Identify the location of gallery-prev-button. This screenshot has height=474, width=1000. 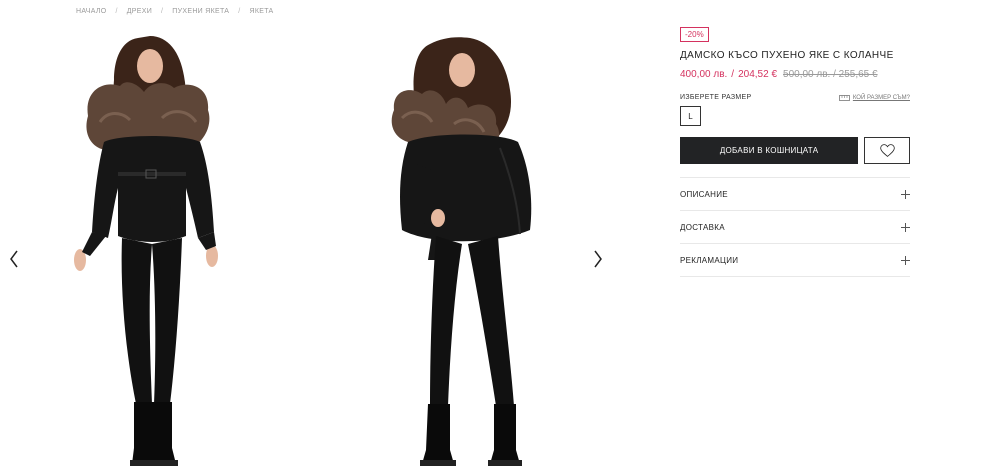
(14, 259).